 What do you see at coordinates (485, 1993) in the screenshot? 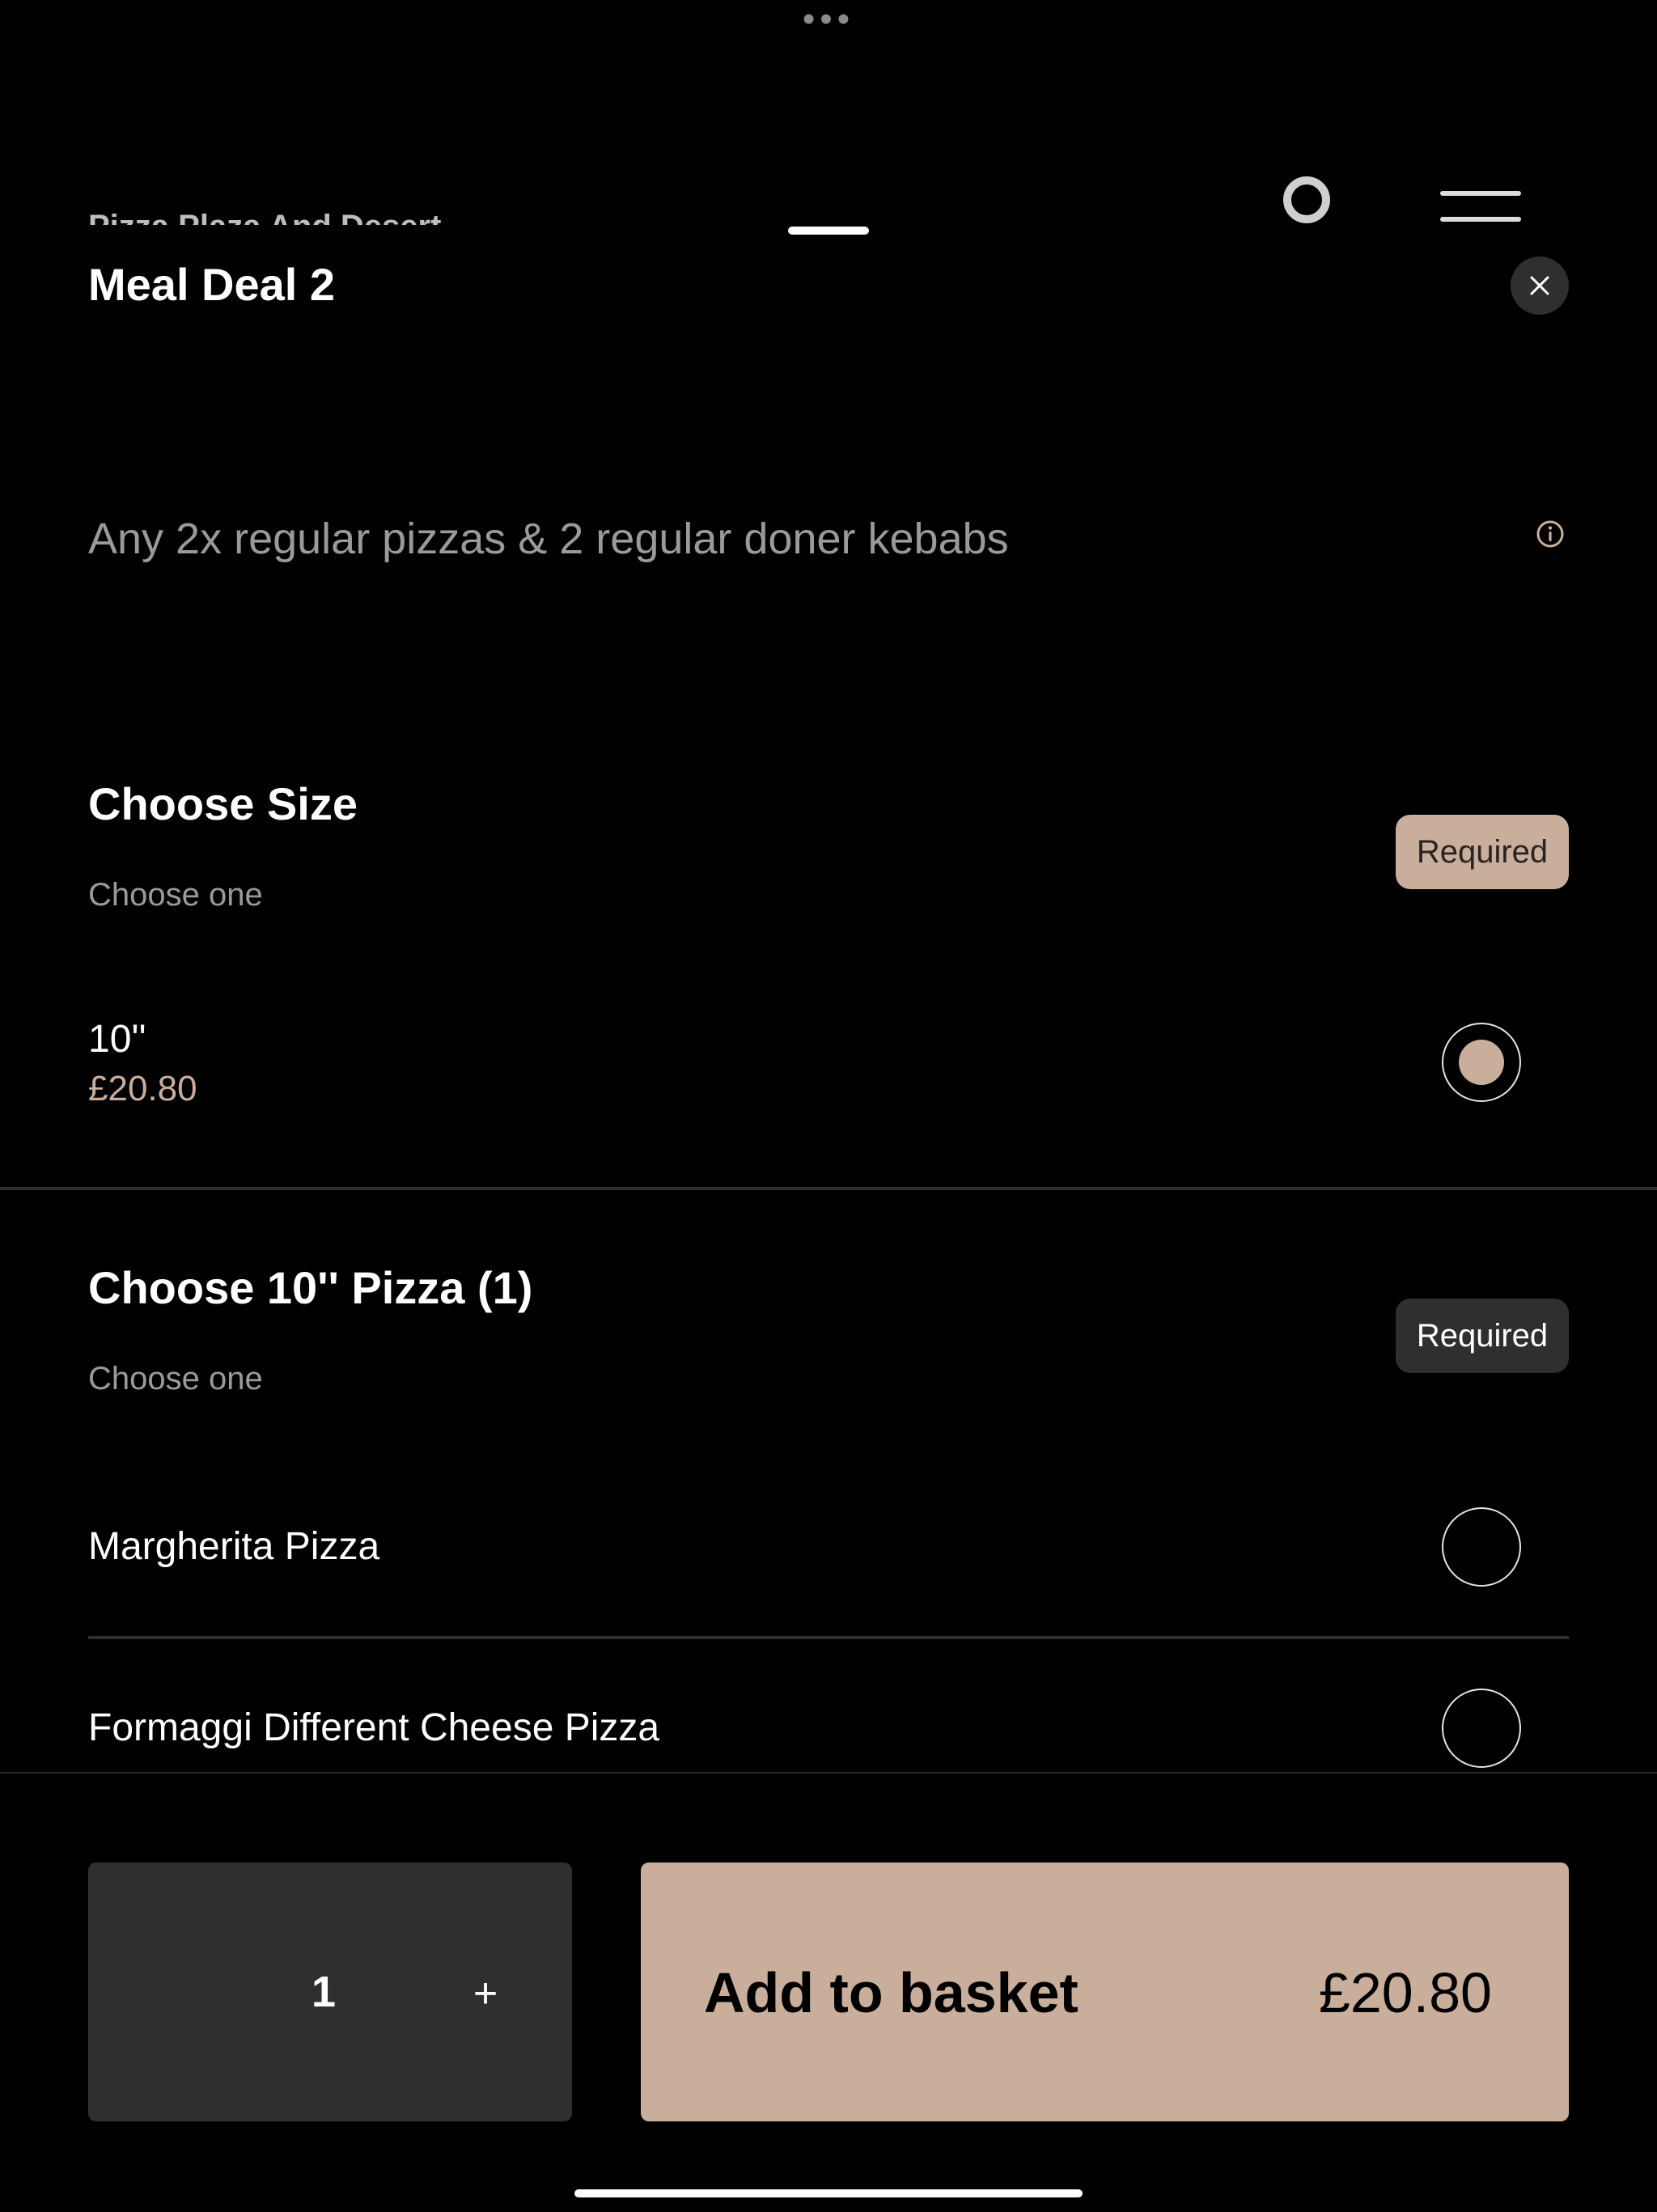
I see `quantity-plus-button: +` at bounding box center [485, 1993].